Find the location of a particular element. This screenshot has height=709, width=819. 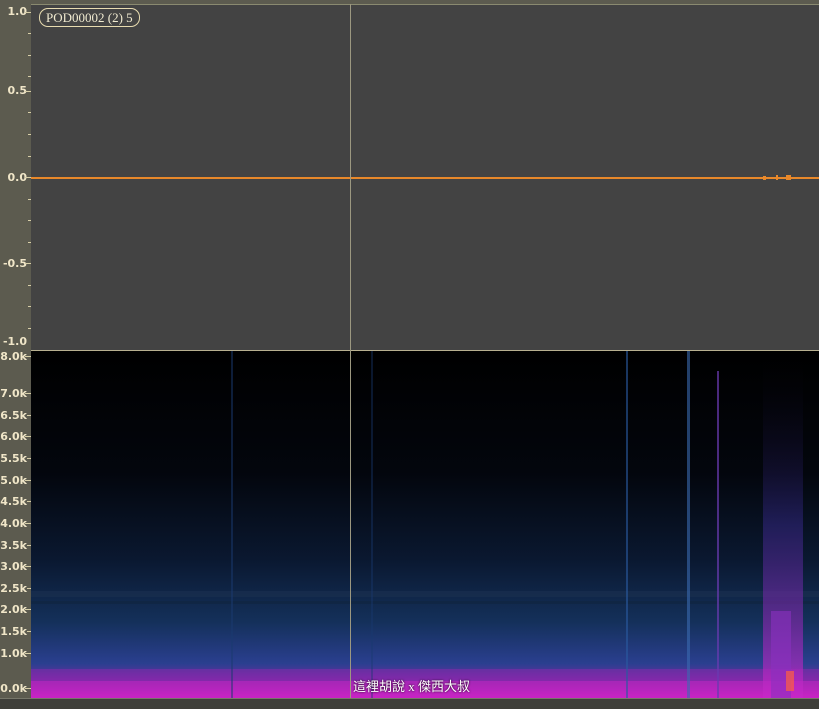

caption-overlay: 這裡胡說 x 傑西大叔 is located at coordinates (412, 686).